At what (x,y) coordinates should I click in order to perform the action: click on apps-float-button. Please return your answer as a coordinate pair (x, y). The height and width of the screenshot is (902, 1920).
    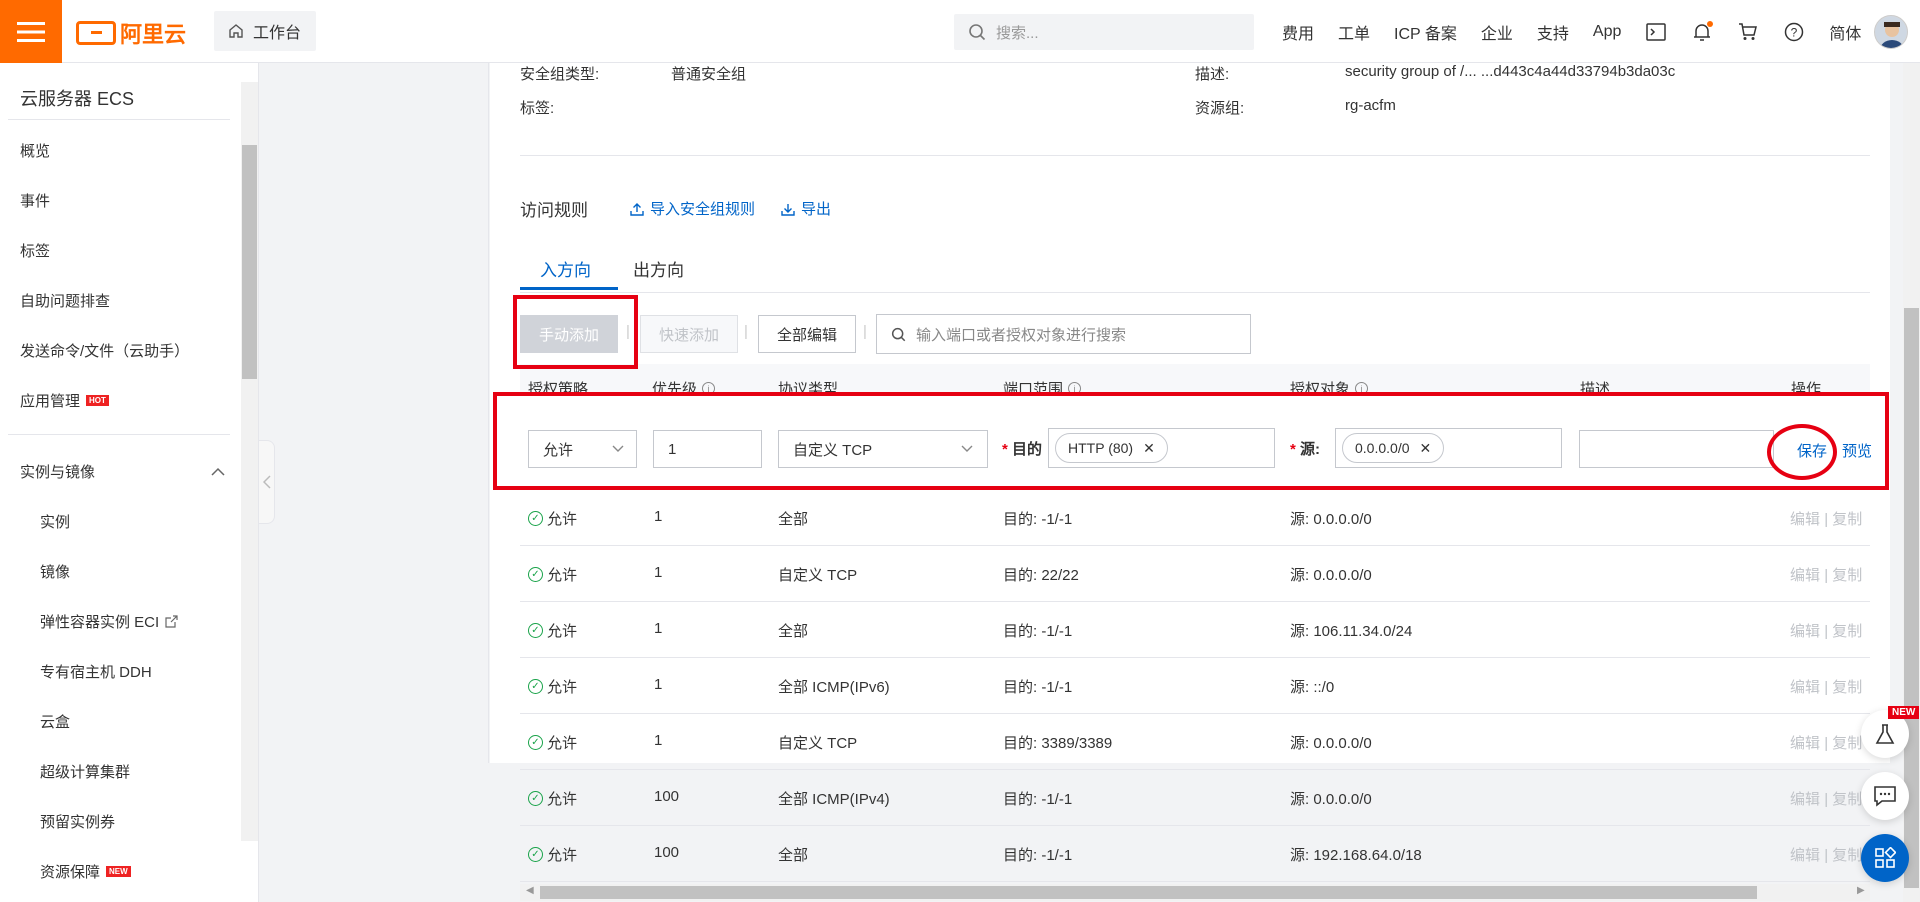
    Looking at the image, I should click on (1885, 858).